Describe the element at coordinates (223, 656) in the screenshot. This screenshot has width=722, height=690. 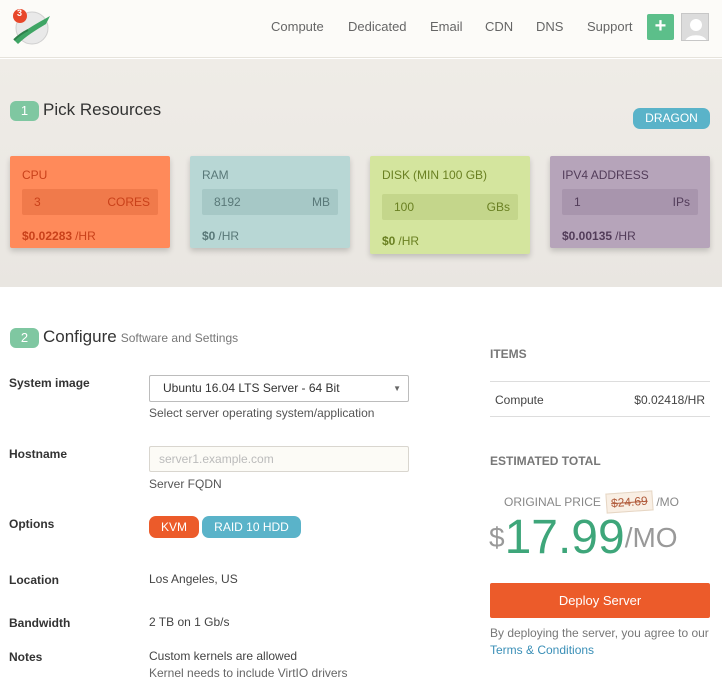
I see `notes-line: Custom kernels are allowed` at that location.